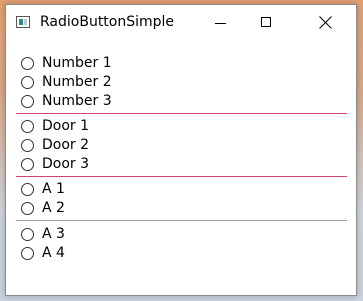  I want to click on radio-a-4: A 4, so click(43, 253).